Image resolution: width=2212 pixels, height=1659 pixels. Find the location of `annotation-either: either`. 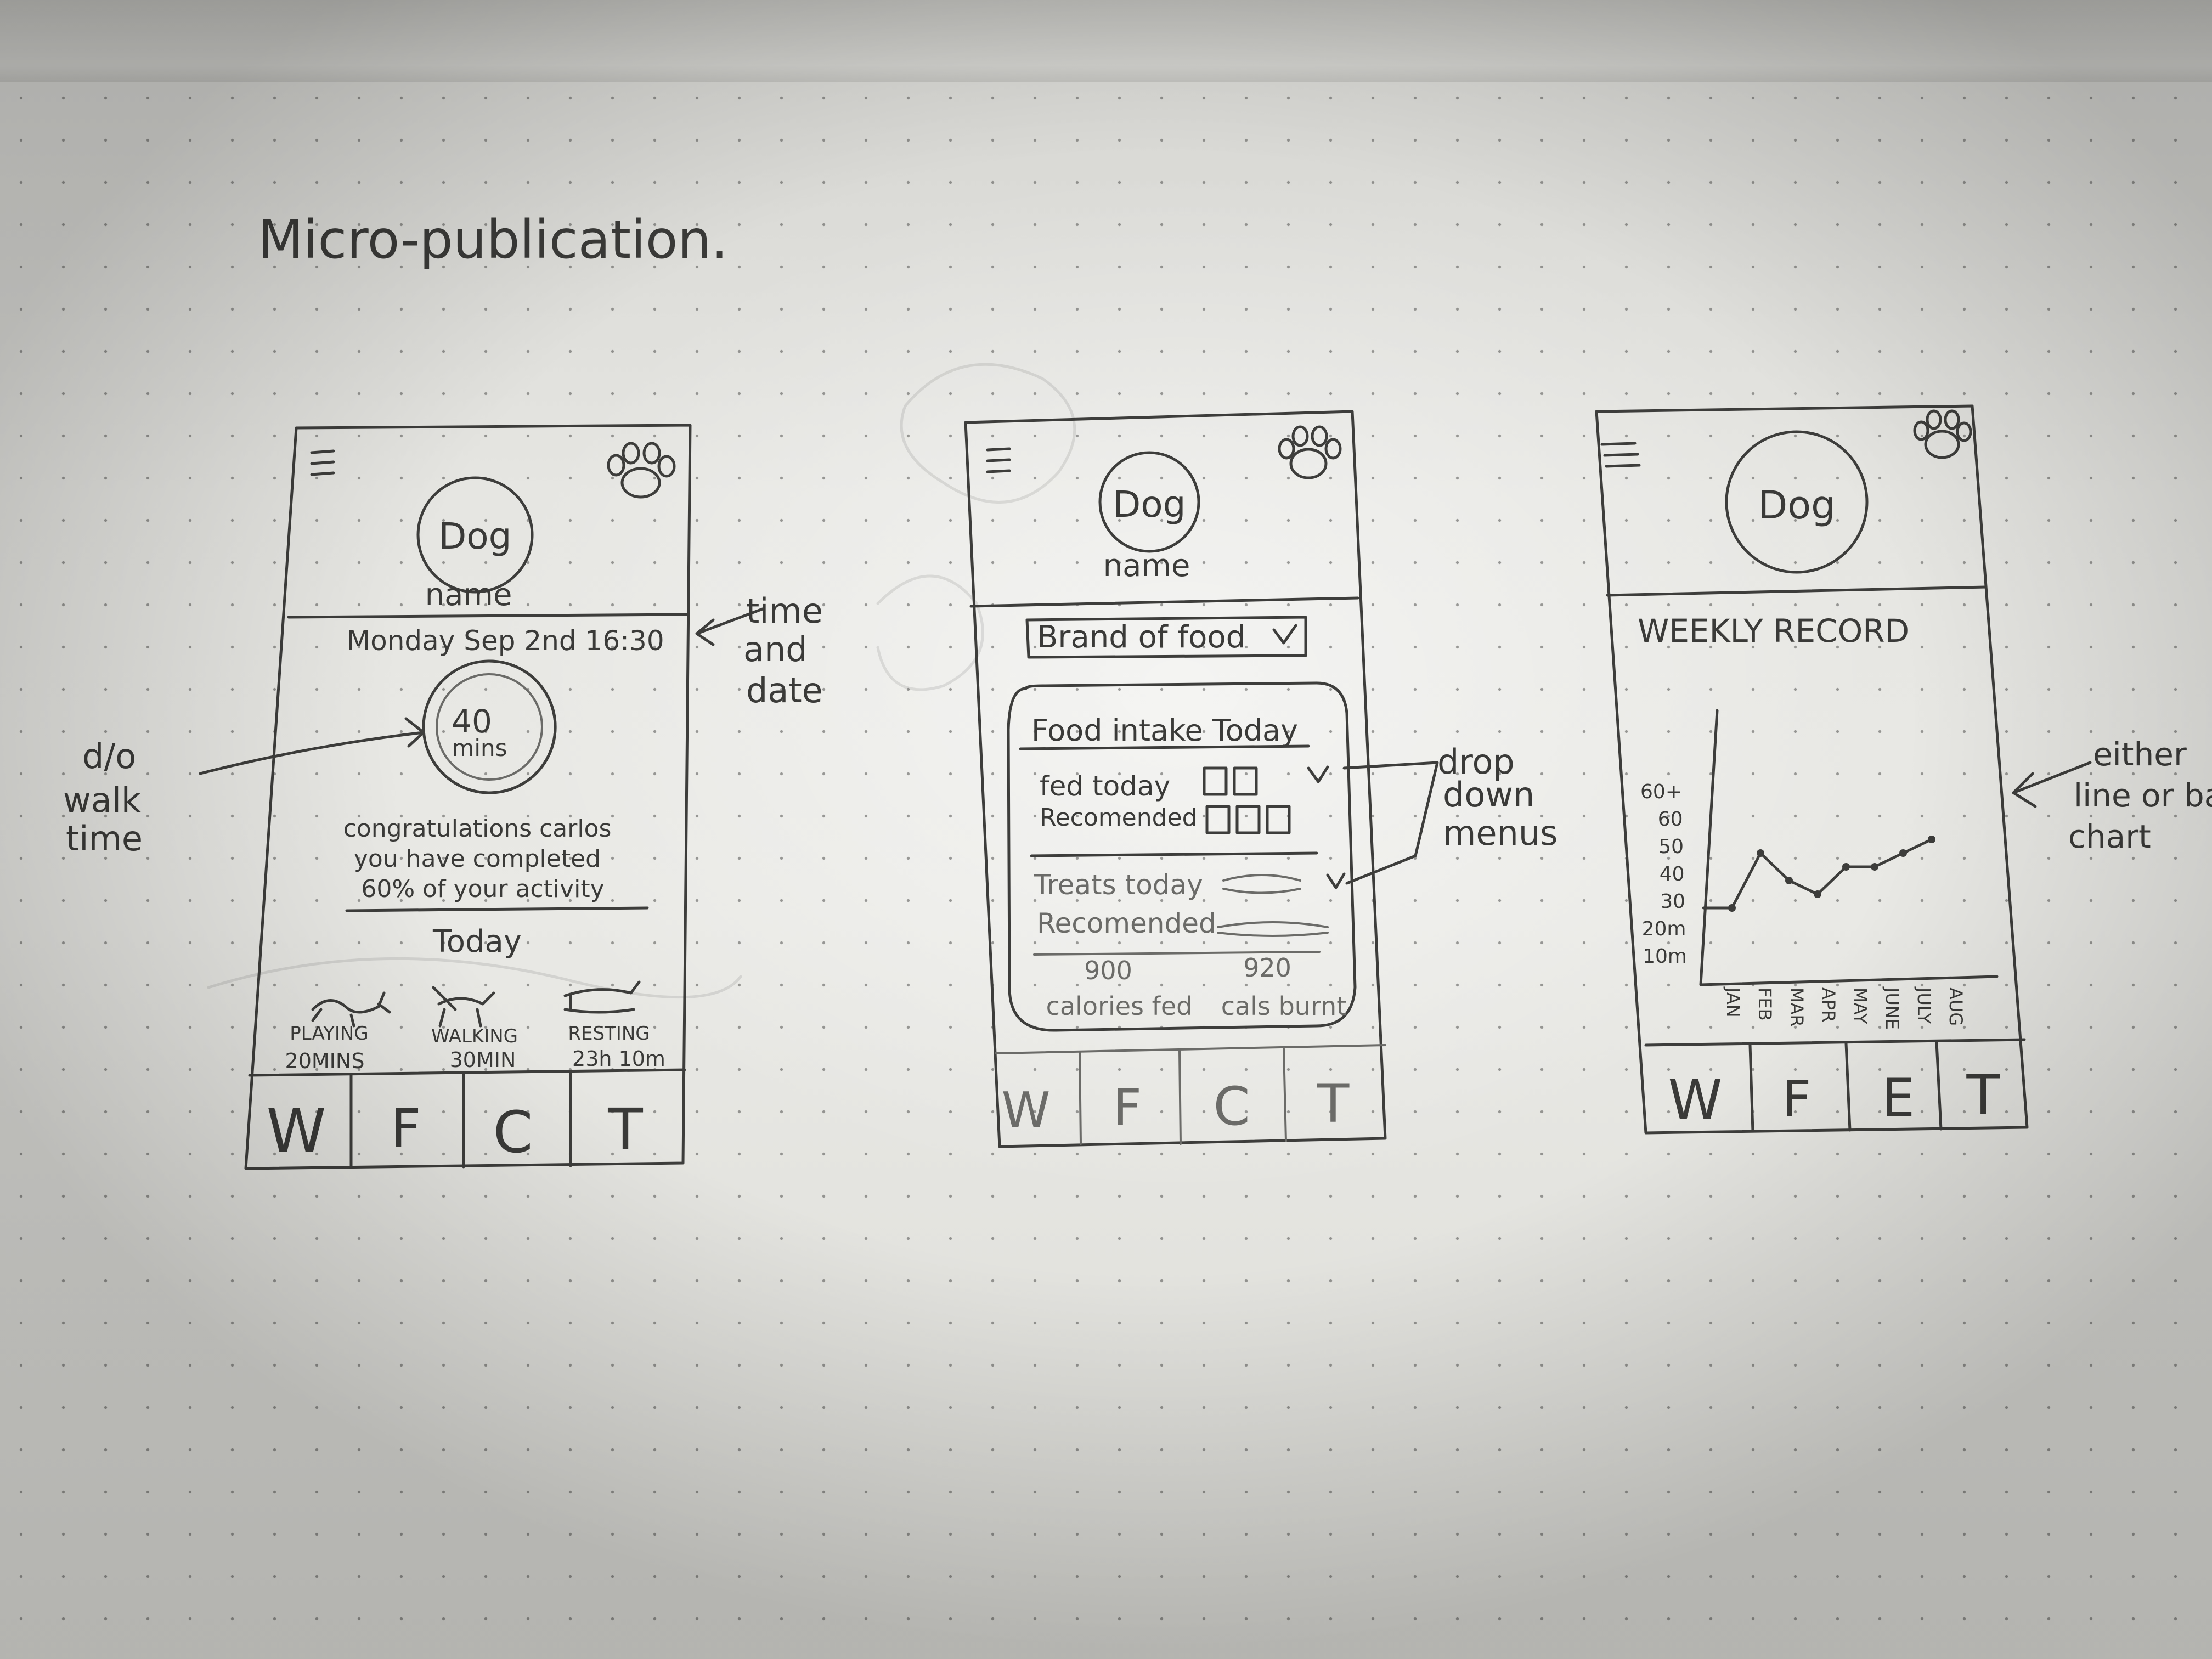

annotation-either: either is located at coordinates (2140, 754).